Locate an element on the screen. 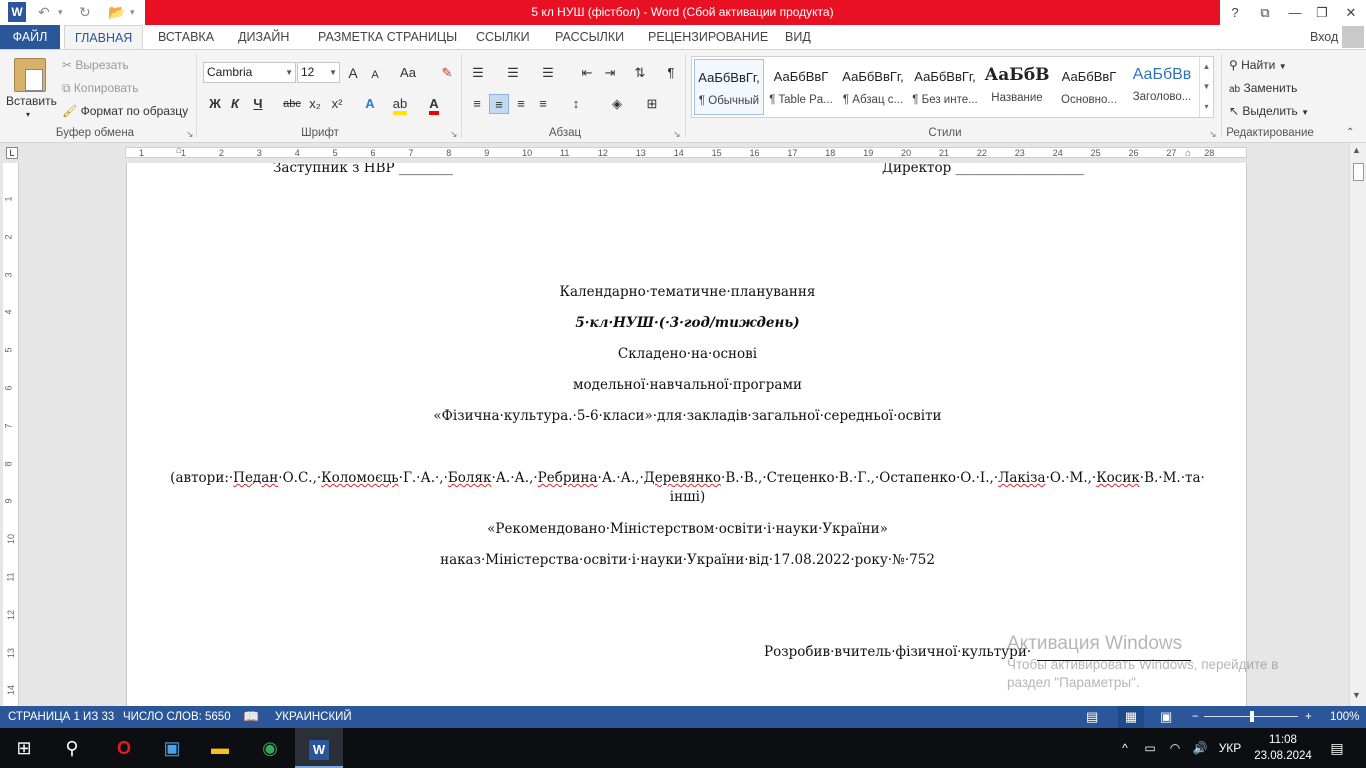 The image size is (1366, 768). user-avatar-icon is located at coordinates (1353, 37).